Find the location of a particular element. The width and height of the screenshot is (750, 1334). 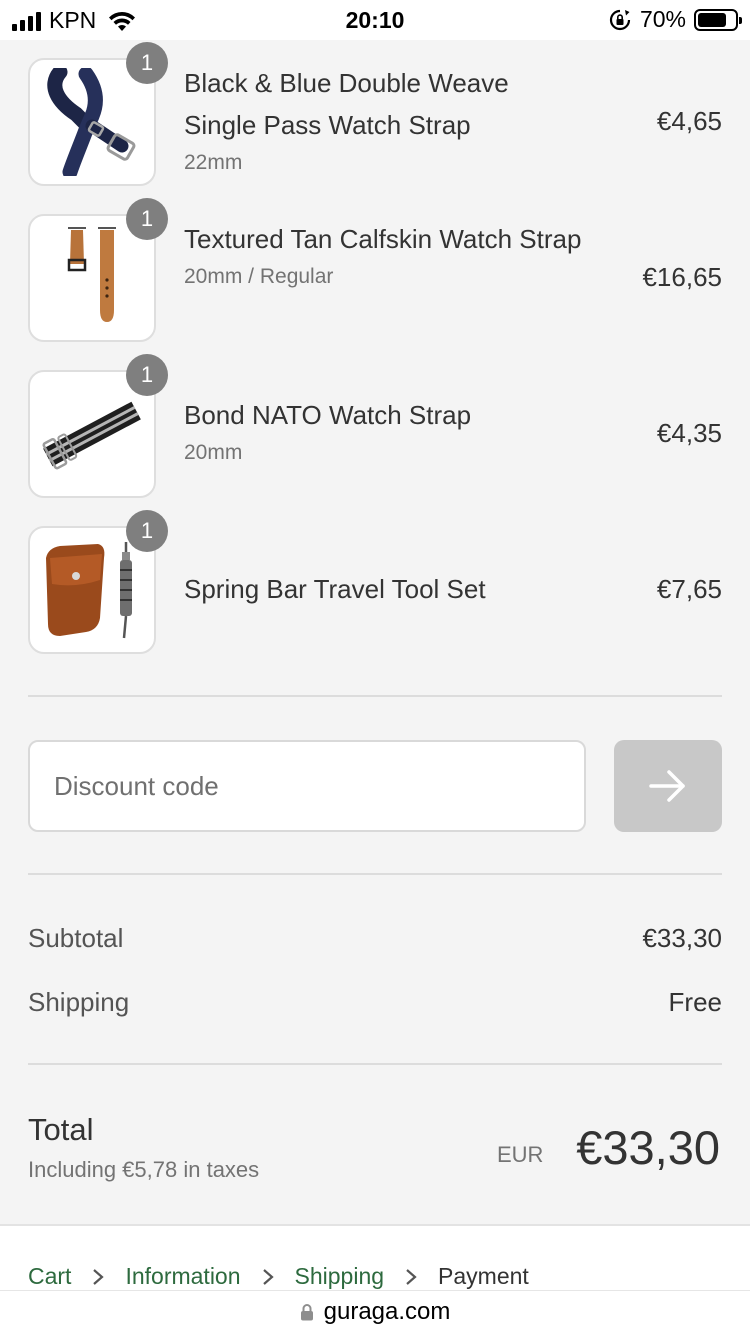

discount-code-input is located at coordinates (307, 786).